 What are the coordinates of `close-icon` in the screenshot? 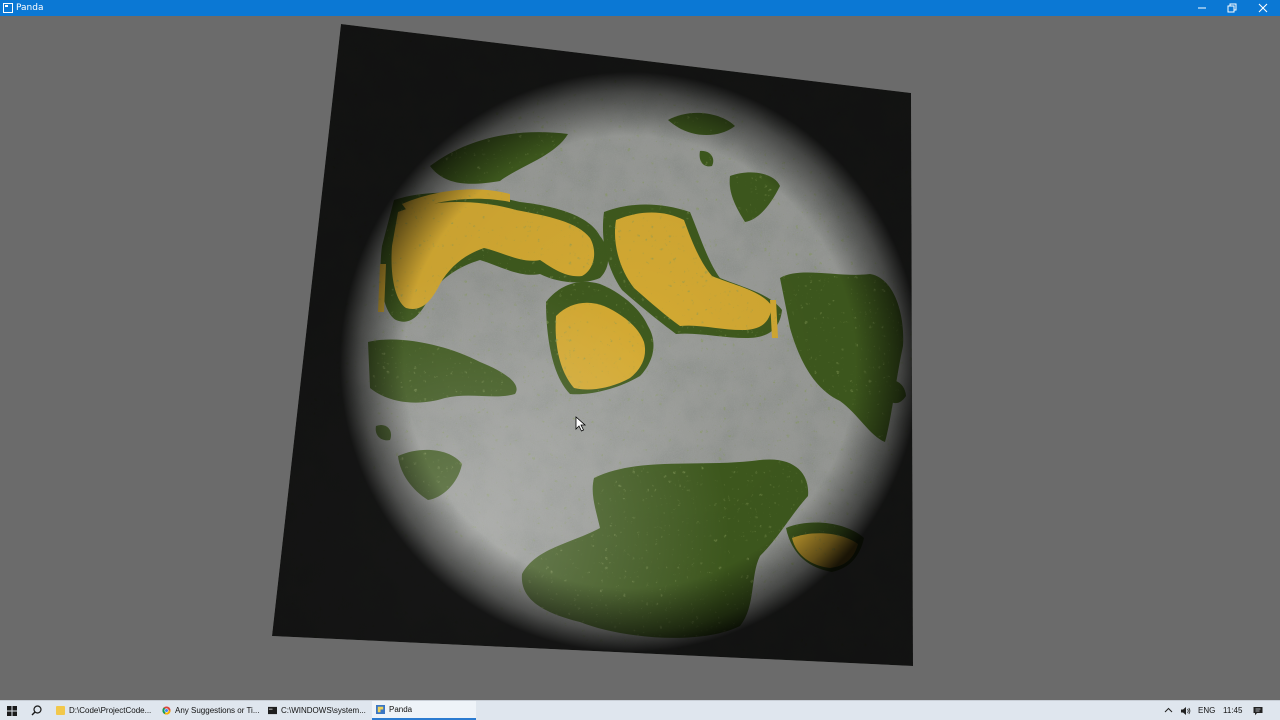 It's located at (1263, 8).